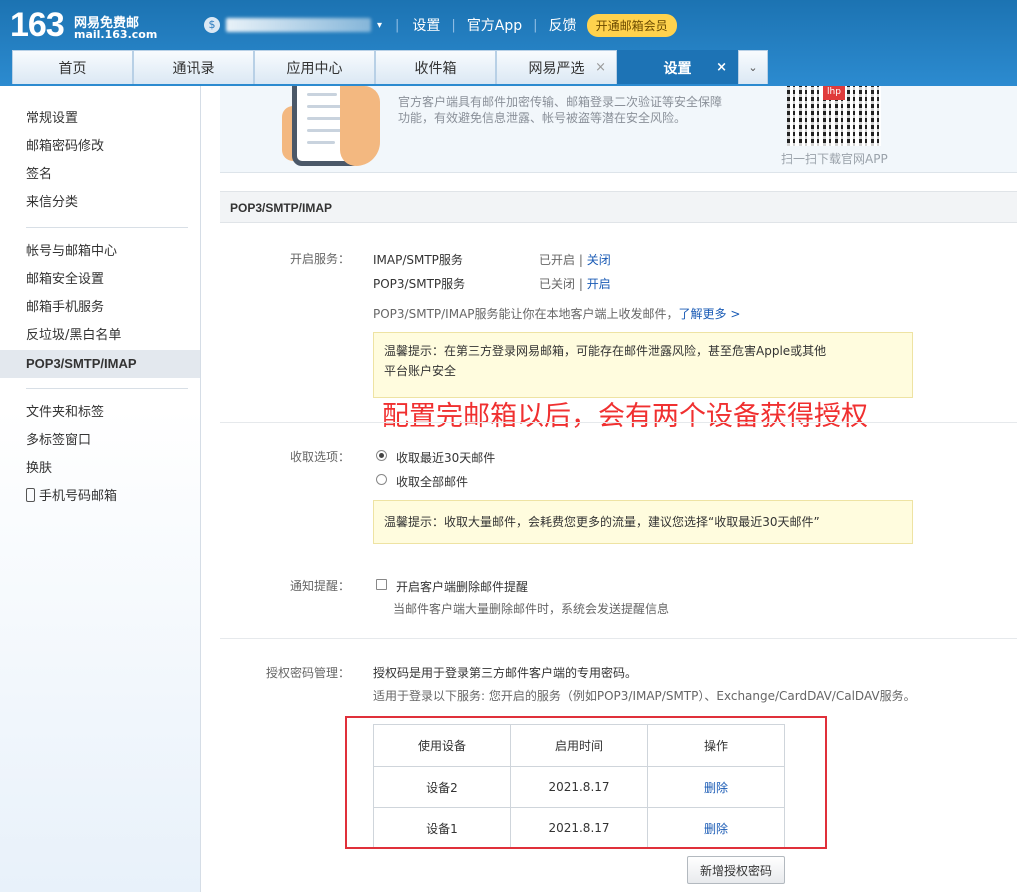 Image resolution: width=1017 pixels, height=892 pixels. Describe the element at coordinates (39, 175) in the screenshot. I see `sidebar-item-signature: 签名` at that location.